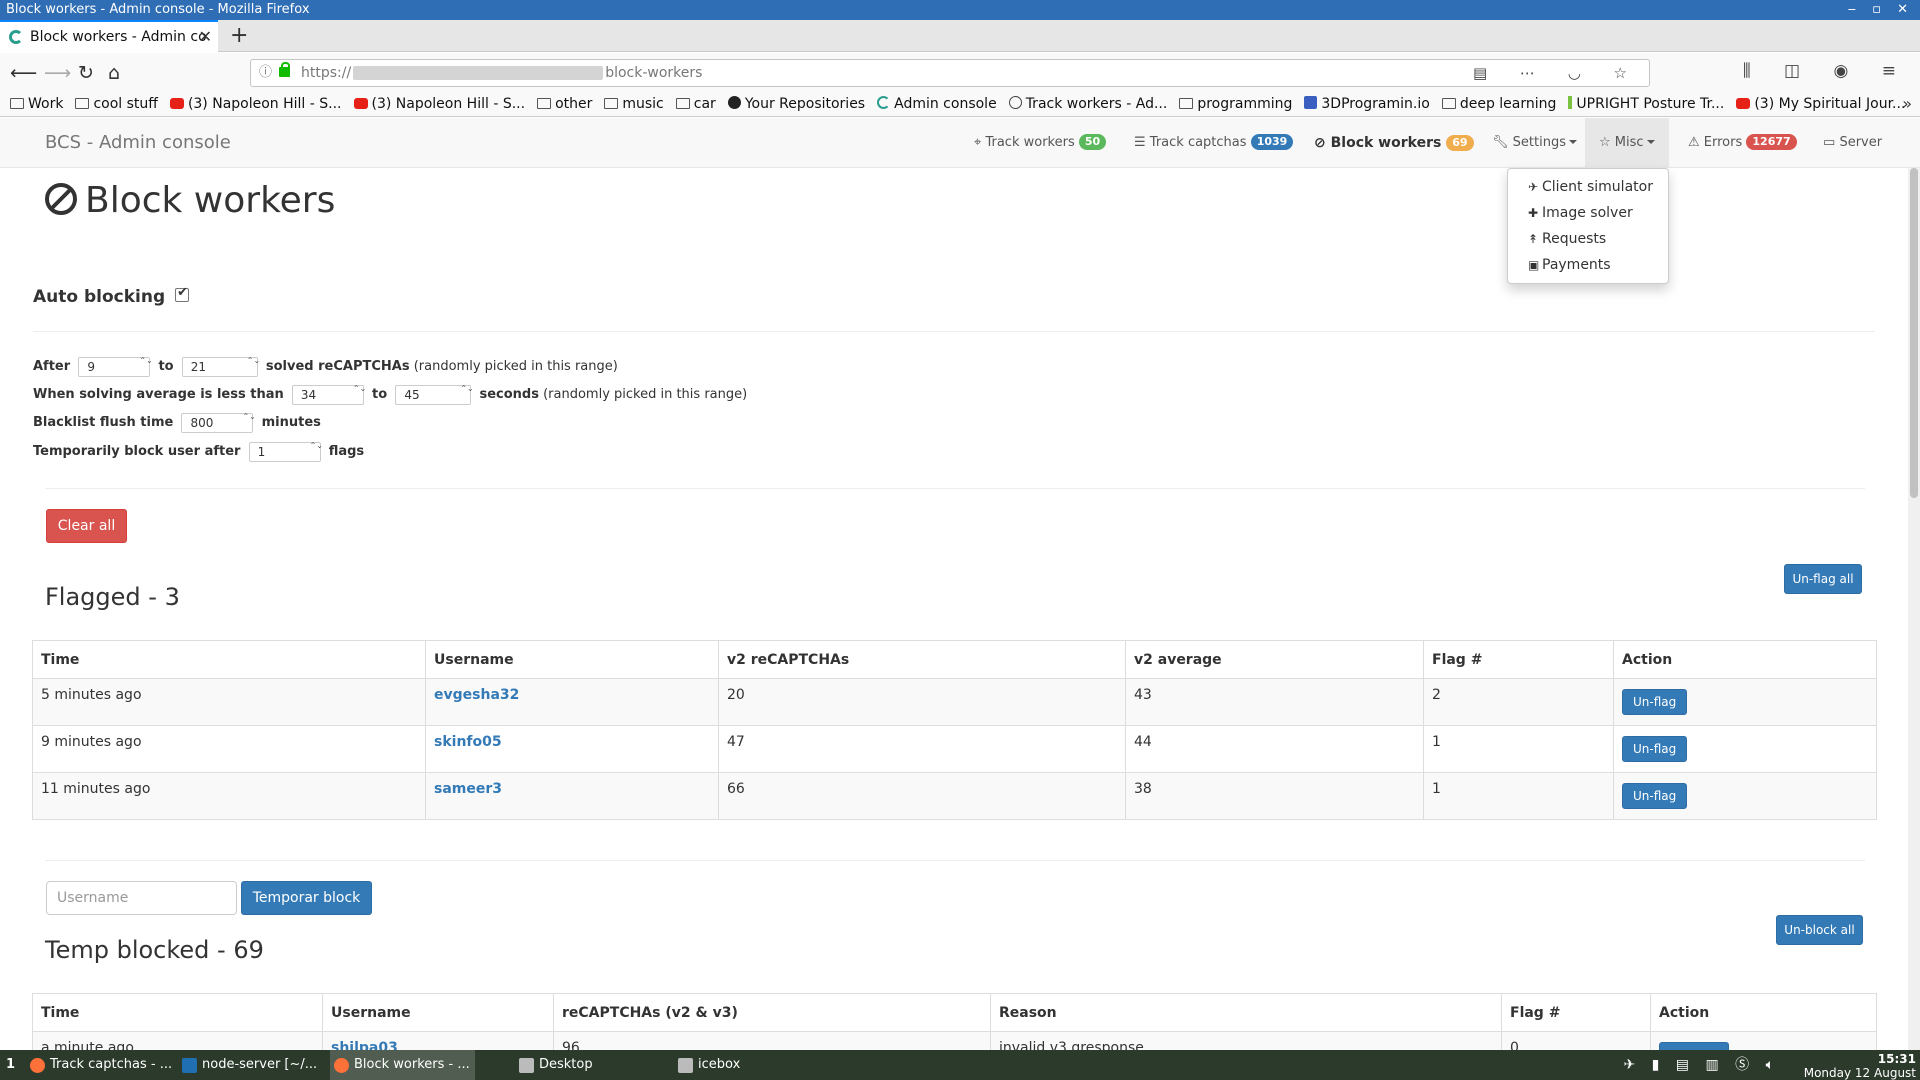 The image size is (1920, 1080). What do you see at coordinates (166, 366) in the screenshot?
I see `to-label: to` at bounding box center [166, 366].